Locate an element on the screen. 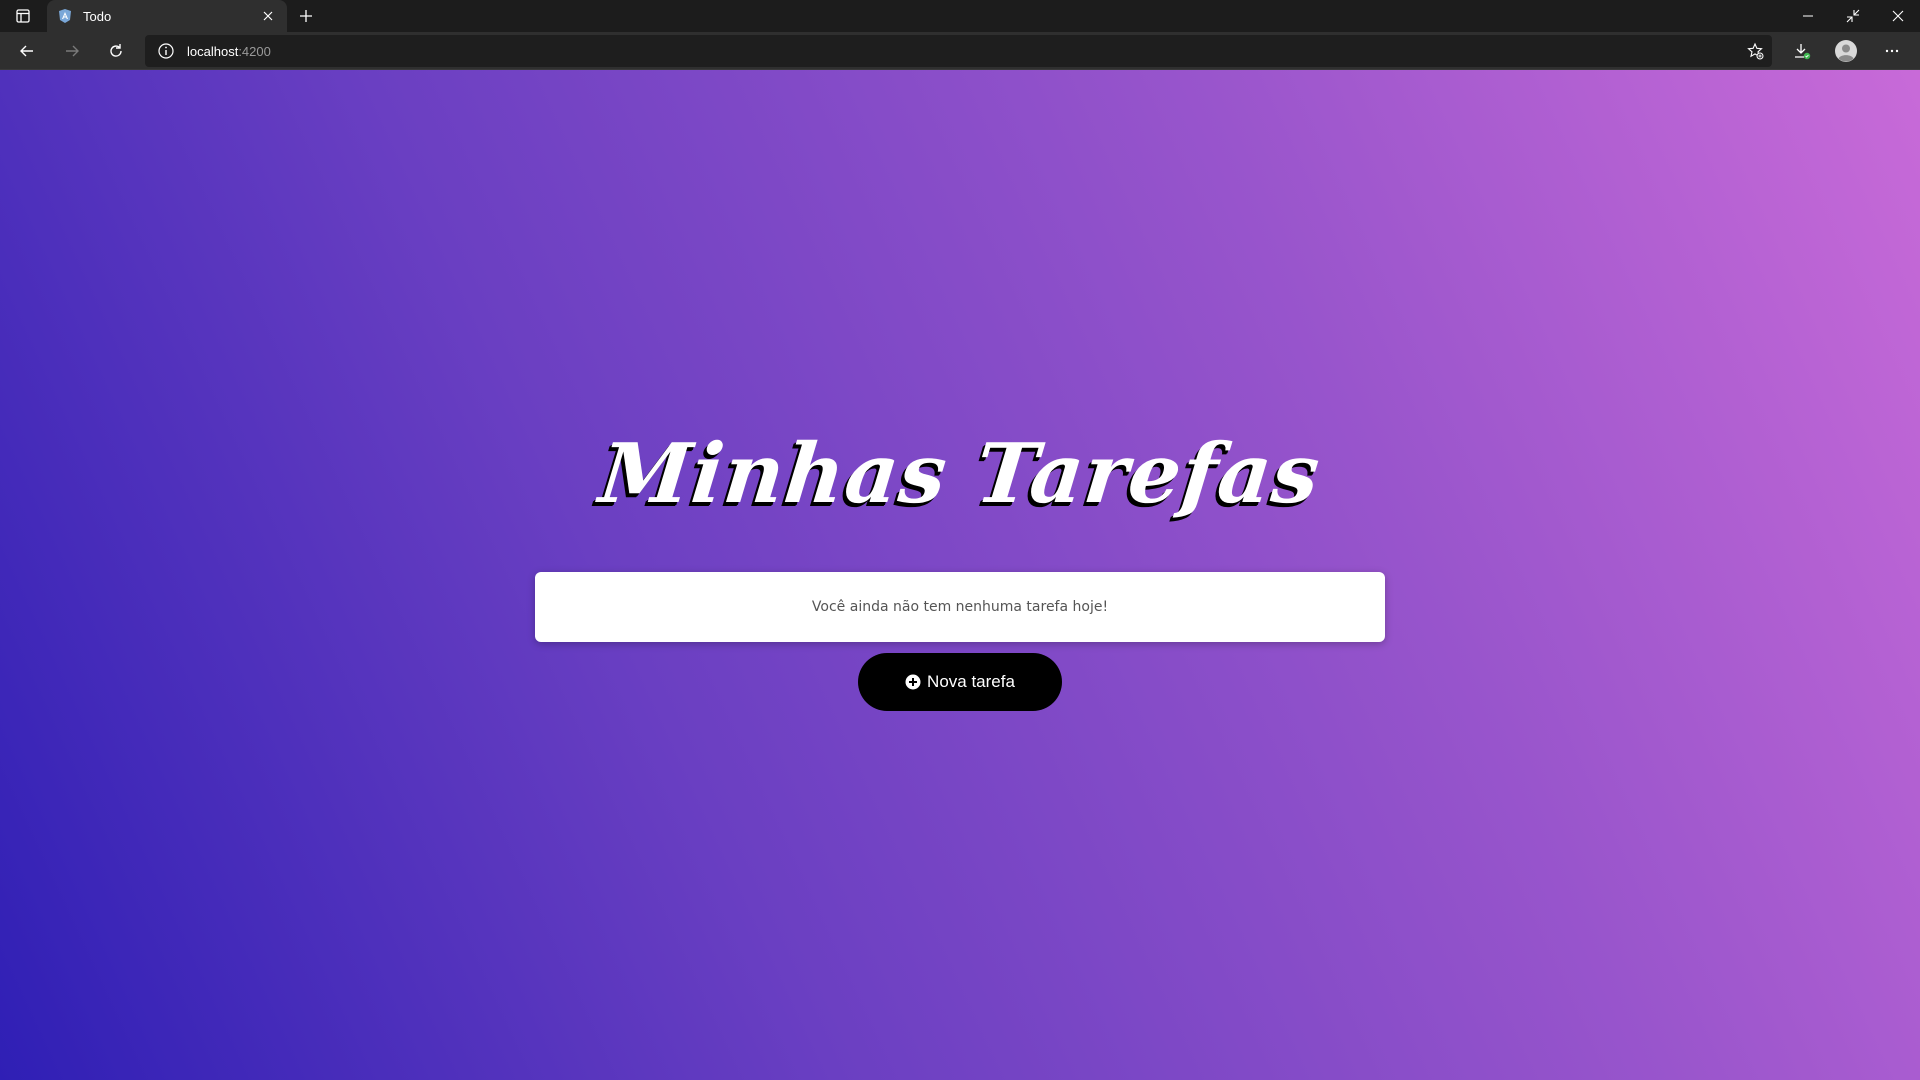 The width and height of the screenshot is (1920, 1080). page-title: Minhas Tarefas is located at coordinates (960, 474).